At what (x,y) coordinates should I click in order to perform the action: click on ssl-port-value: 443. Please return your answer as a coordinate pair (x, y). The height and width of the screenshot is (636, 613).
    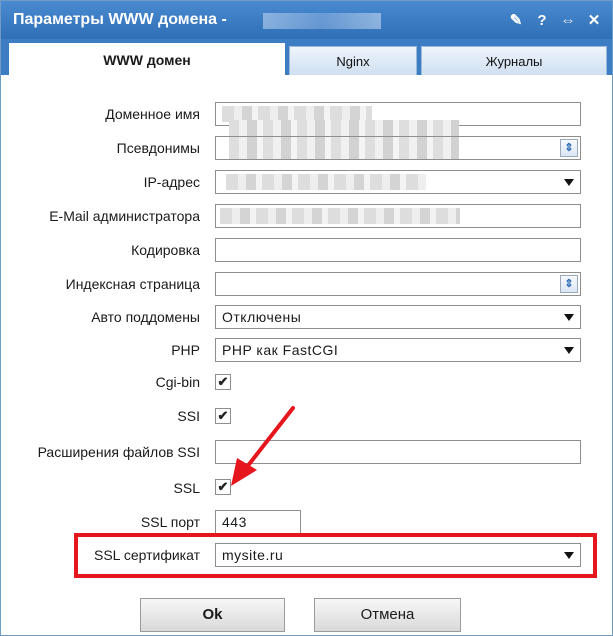
    Looking at the image, I should click on (234, 522).